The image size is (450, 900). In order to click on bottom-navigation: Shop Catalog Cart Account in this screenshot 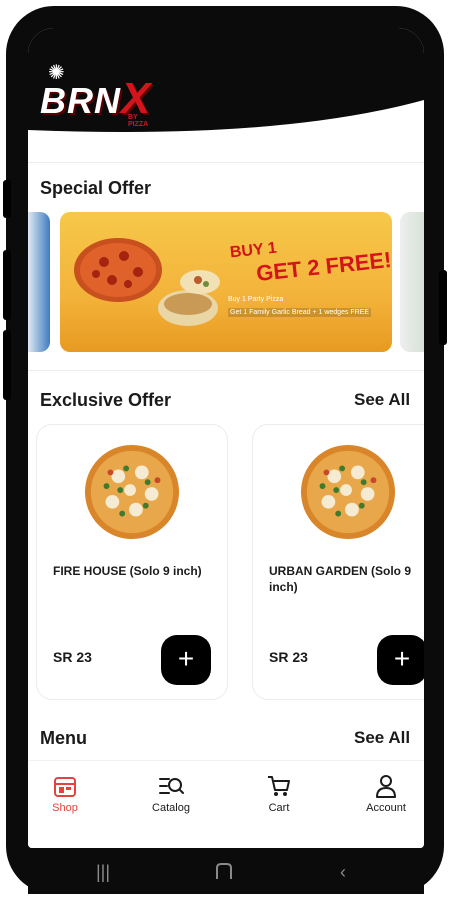, I will do `click(226, 804)`.